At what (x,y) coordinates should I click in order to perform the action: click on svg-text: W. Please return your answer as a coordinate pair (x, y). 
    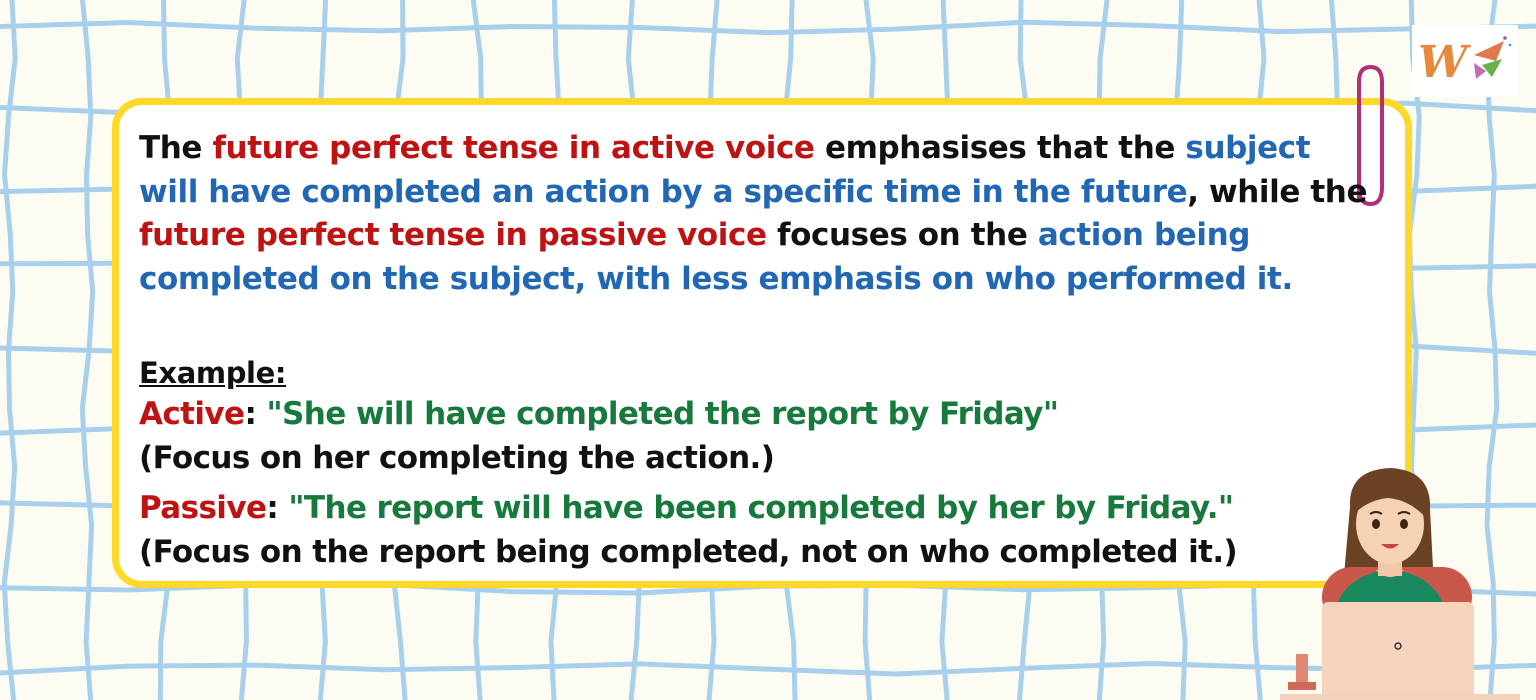
    Looking at the image, I should click on (1445, 62).